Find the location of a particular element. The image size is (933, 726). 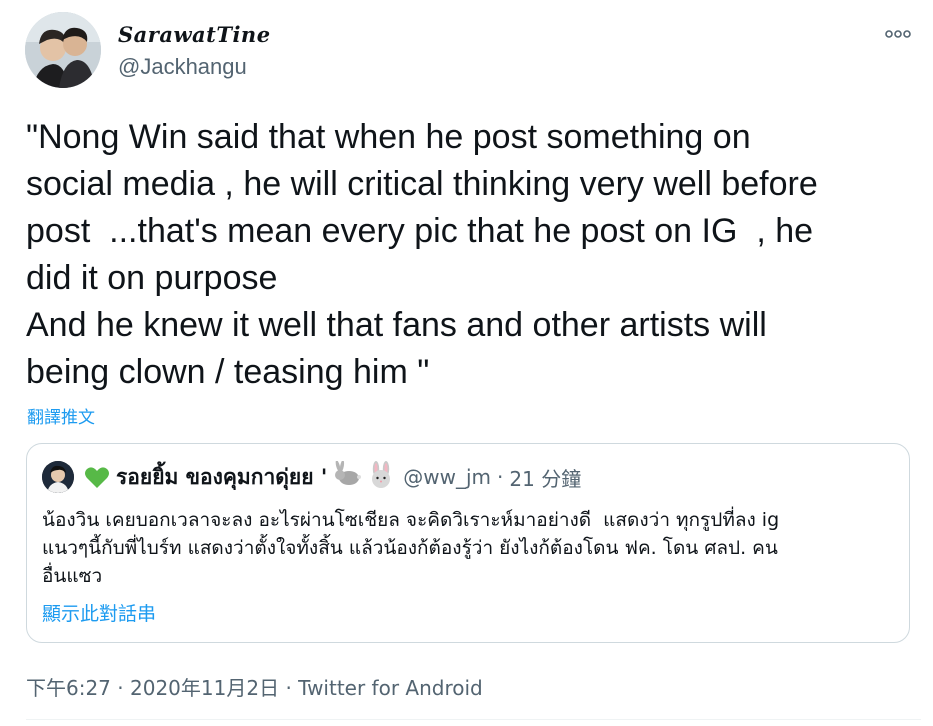

tweet-time: 下午6:27 is located at coordinates (68, 688).